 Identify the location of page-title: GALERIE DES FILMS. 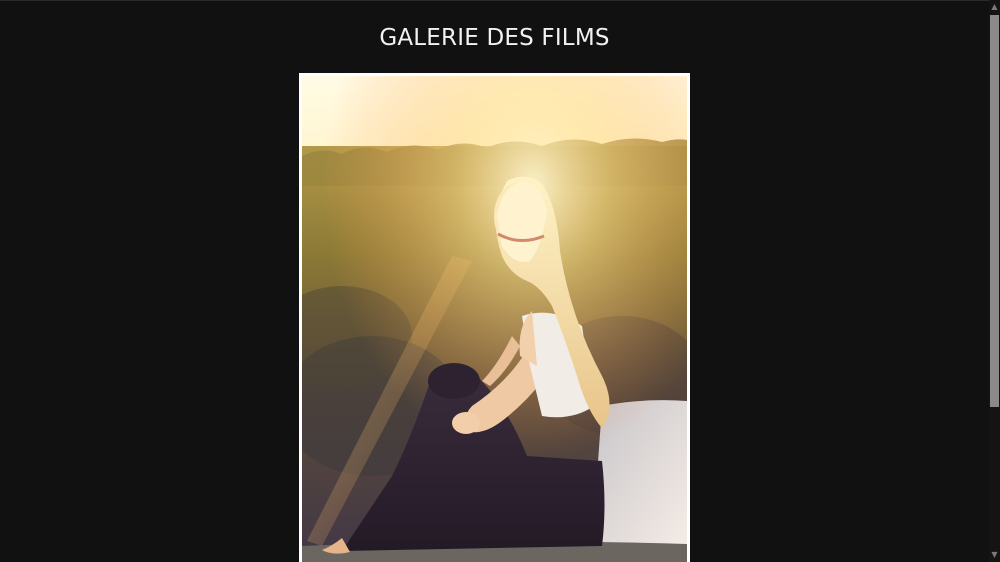
(494, 38).